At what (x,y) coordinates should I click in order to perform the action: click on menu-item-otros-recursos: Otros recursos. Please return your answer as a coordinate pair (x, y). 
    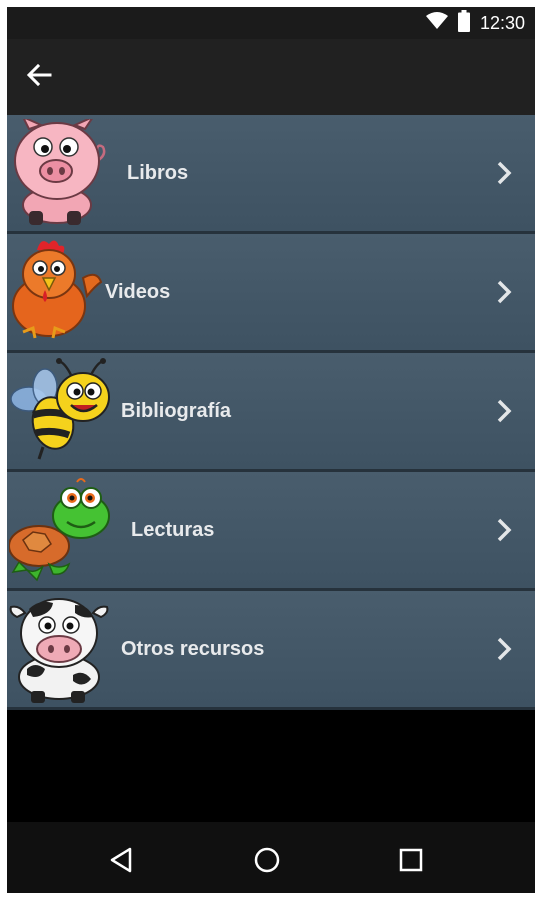
    Looking at the image, I should click on (271, 650).